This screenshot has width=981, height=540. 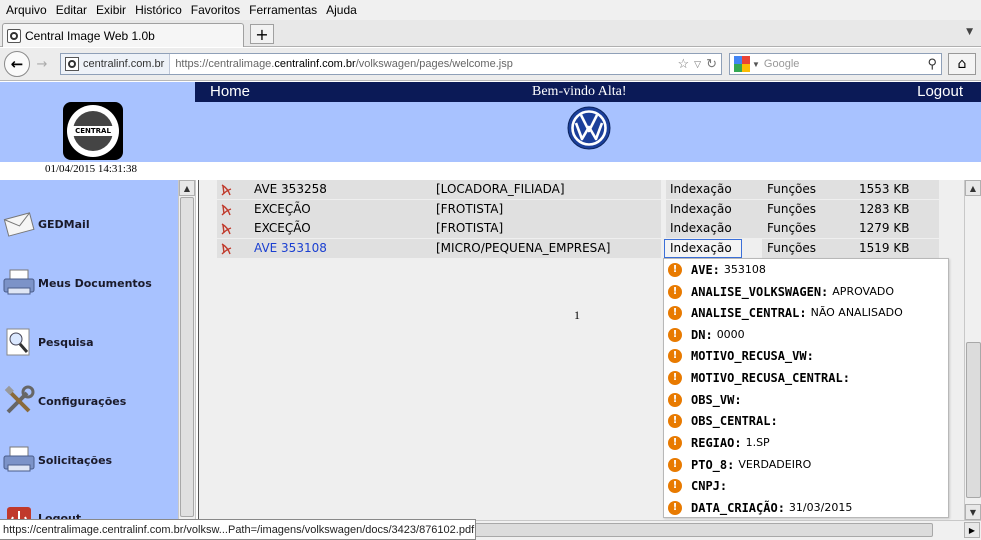 What do you see at coordinates (972, 530) in the screenshot?
I see `scroll-right-arrow-icon: ▶` at bounding box center [972, 530].